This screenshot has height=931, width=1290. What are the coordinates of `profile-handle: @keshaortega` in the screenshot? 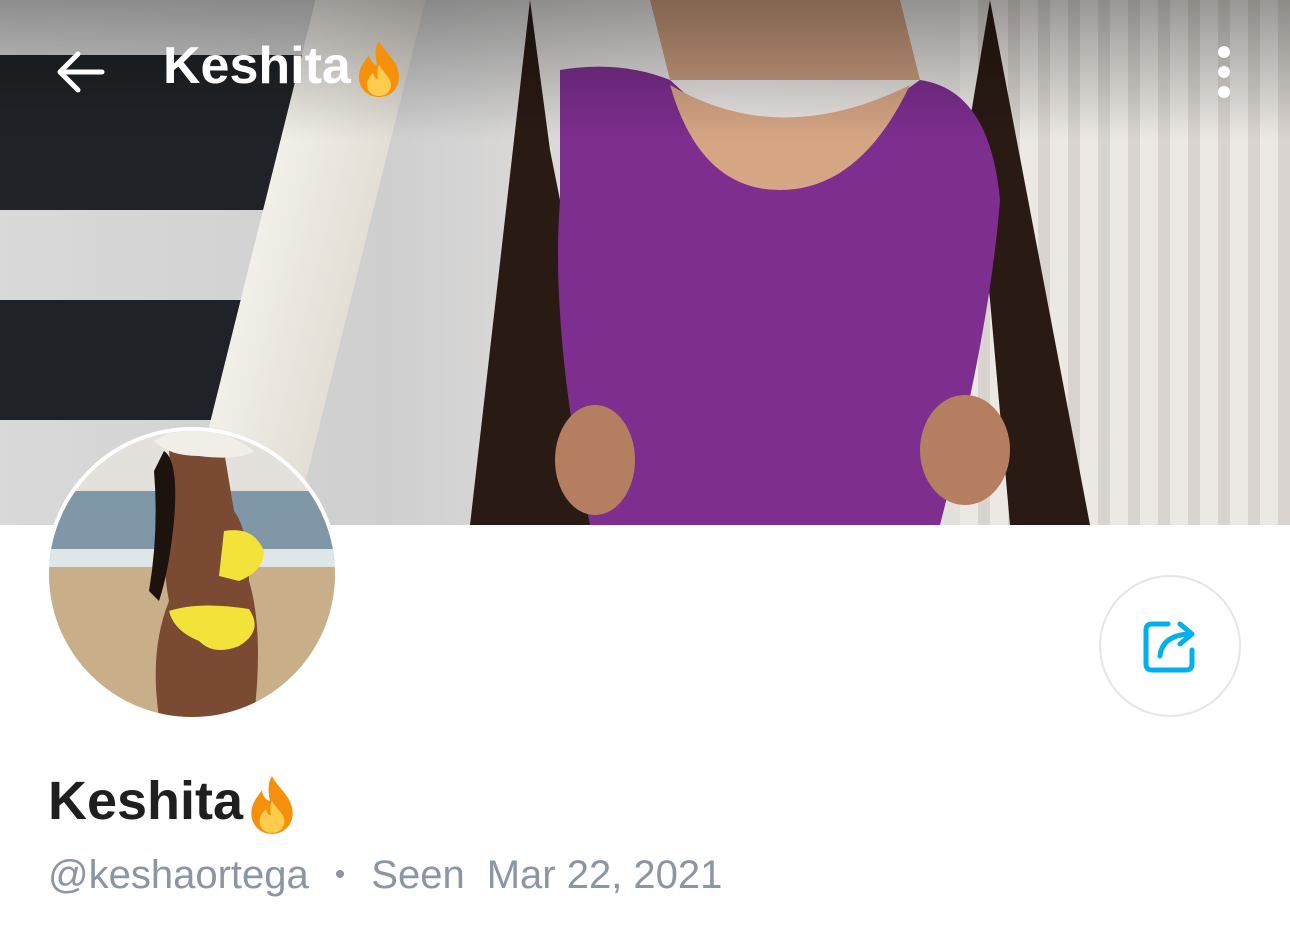 It's located at (178, 875).